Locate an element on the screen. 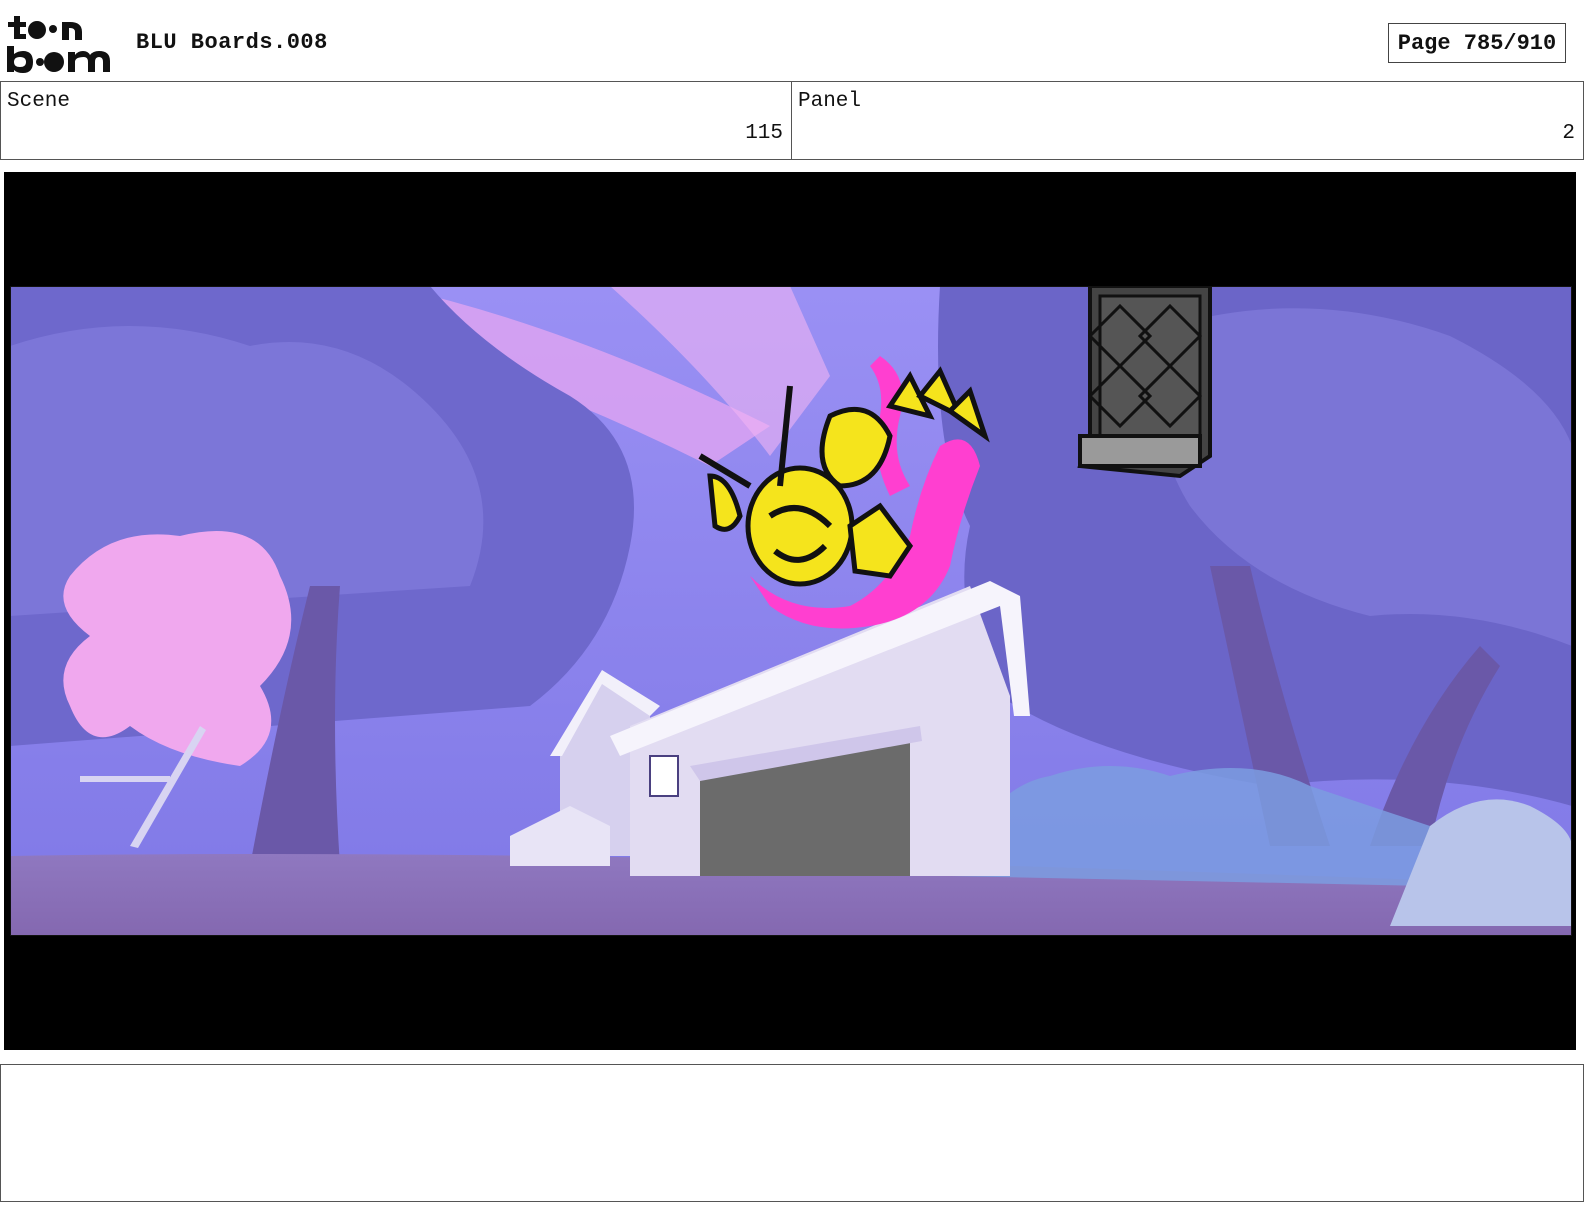  panel-cell: Panel 2 is located at coordinates (1188, 120).